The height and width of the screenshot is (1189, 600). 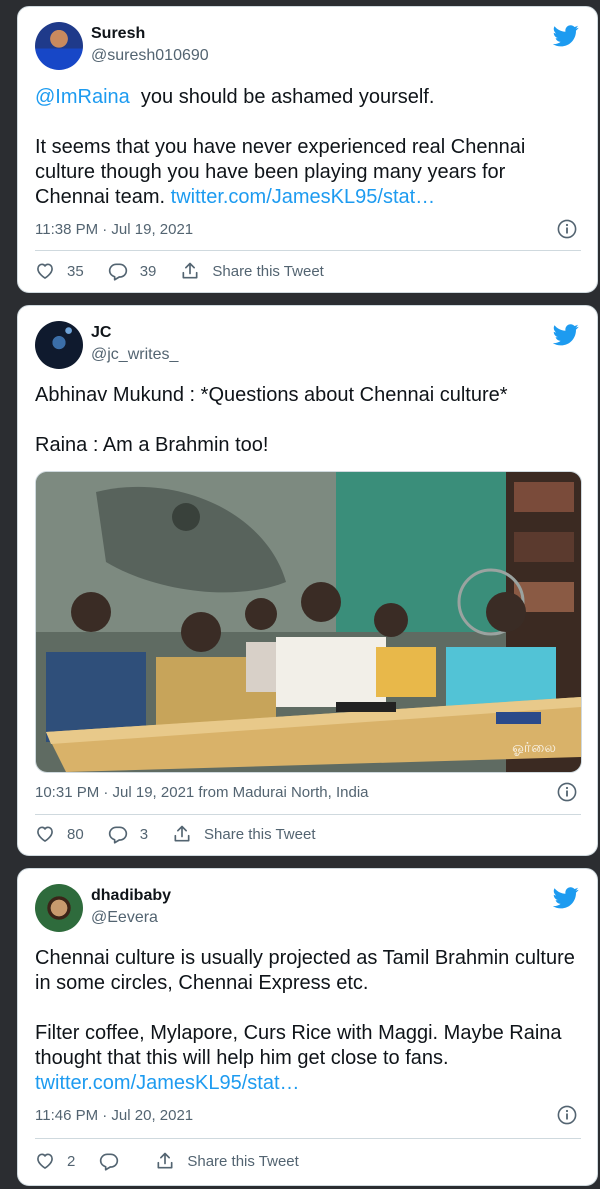 I want to click on tweet-actions: 35 39 Share this Tweet, so click(x=191, y=271).